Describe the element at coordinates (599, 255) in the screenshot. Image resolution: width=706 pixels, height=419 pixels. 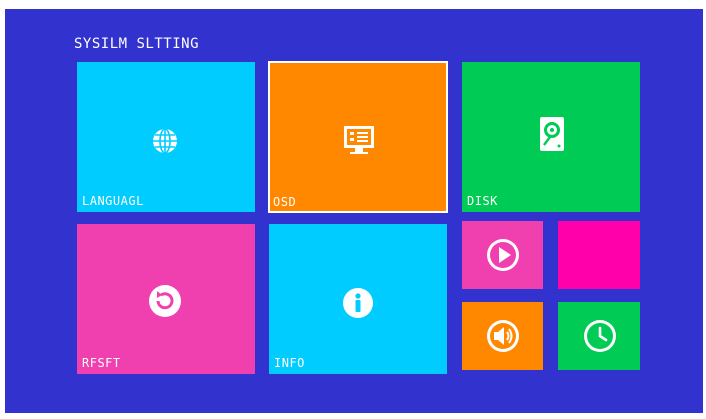
I see `blank-tile` at that location.